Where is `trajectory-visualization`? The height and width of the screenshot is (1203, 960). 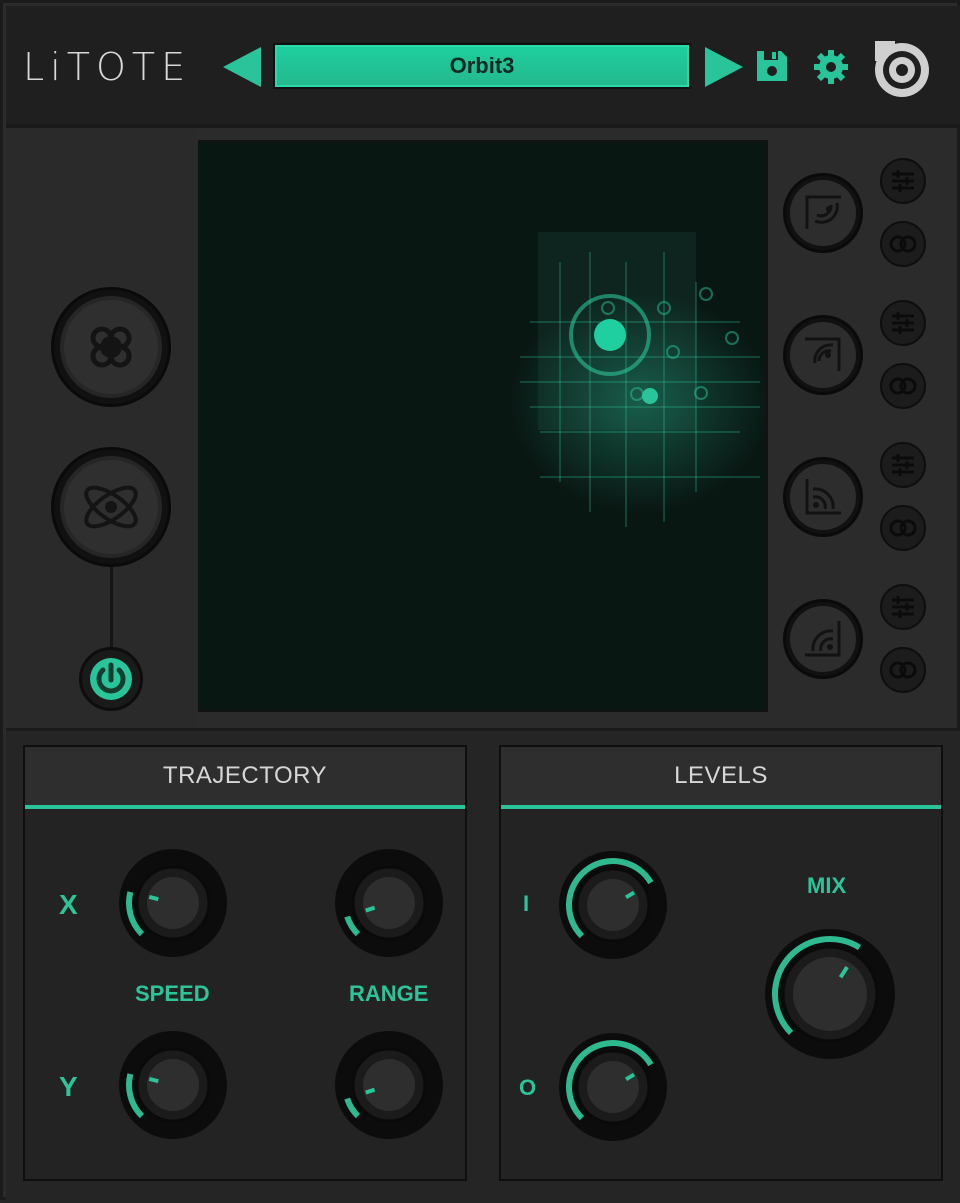 trajectory-visualization is located at coordinates (638, 379).